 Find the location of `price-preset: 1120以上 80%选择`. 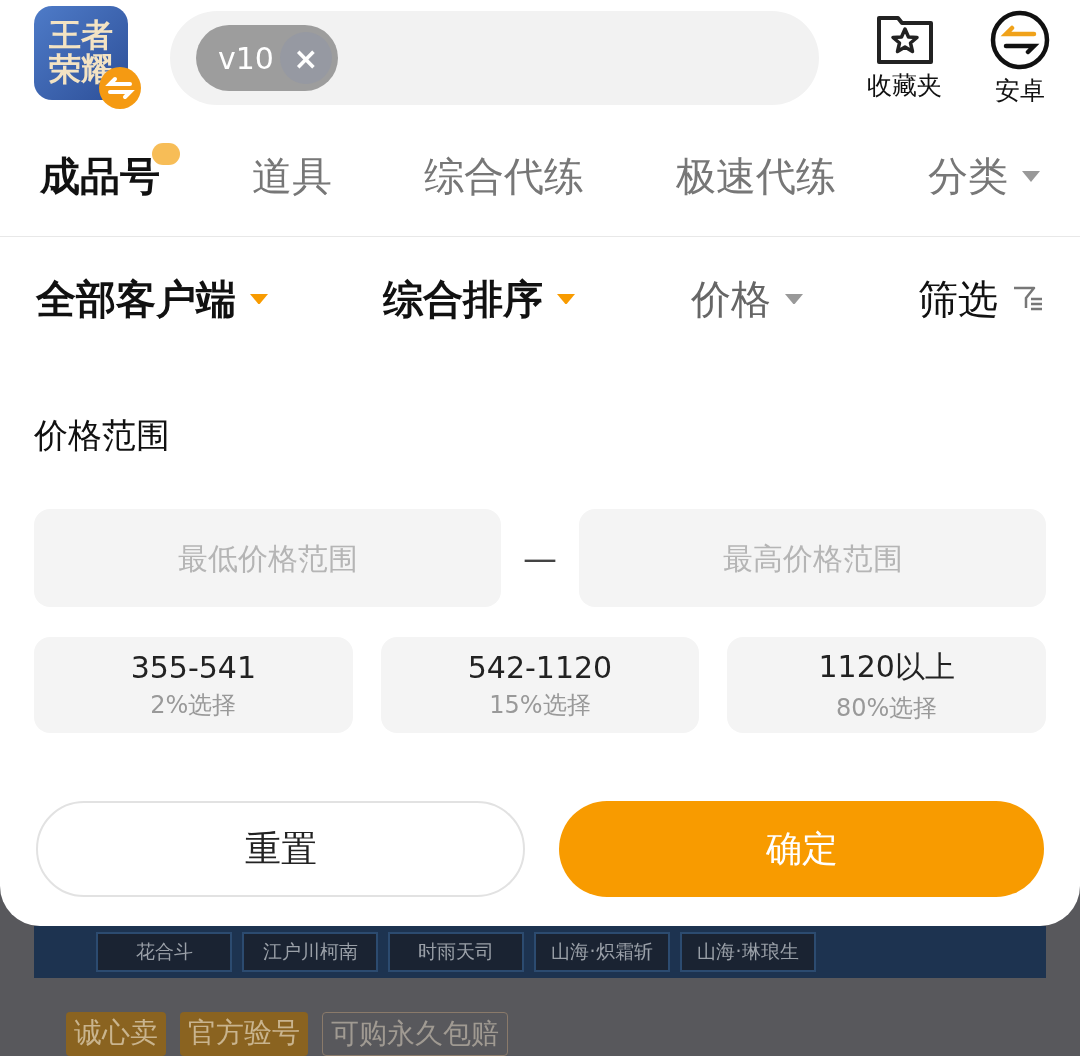

price-preset: 1120以上 80%选择 is located at coordinates (886, 685).